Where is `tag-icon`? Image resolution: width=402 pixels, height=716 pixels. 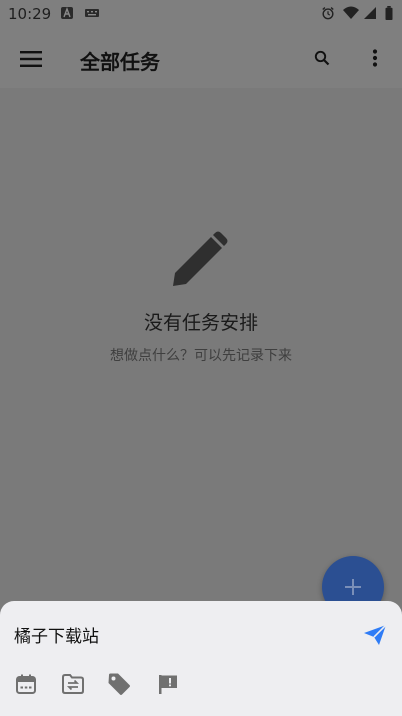
tag-icon is located at coordinates (119, 684).